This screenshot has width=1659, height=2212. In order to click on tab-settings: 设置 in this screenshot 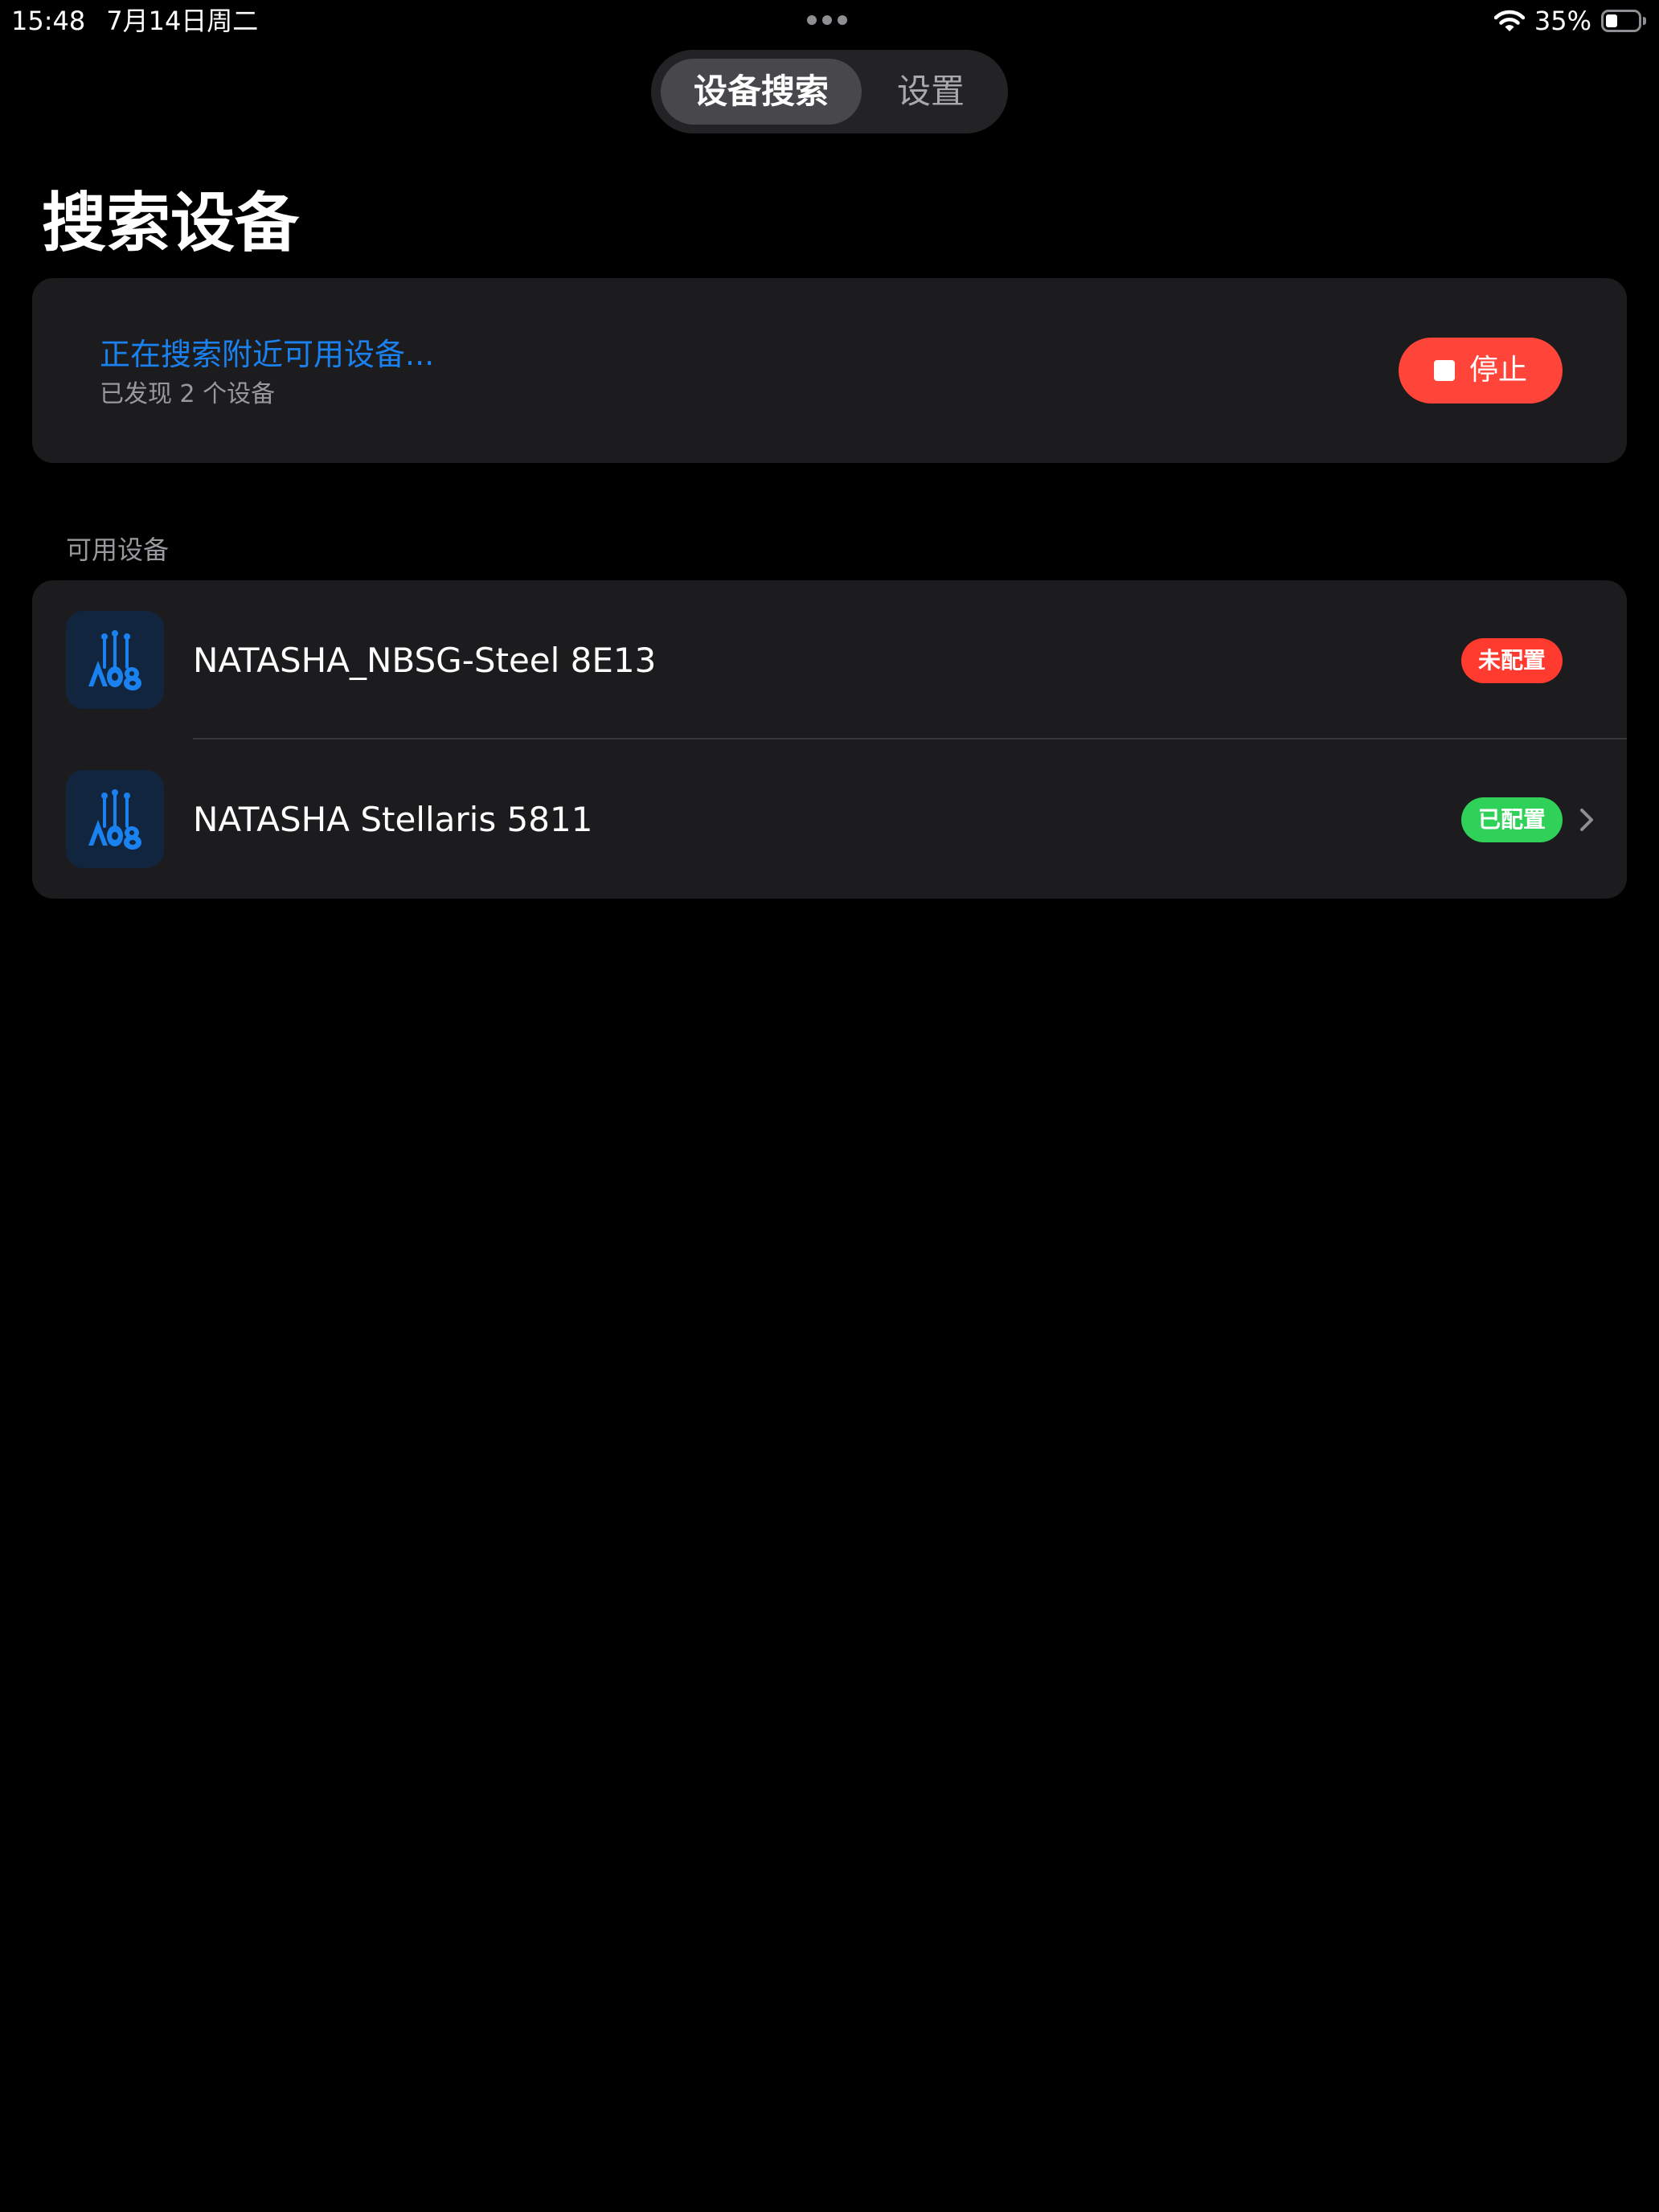, I will do `click(931, 92)`.